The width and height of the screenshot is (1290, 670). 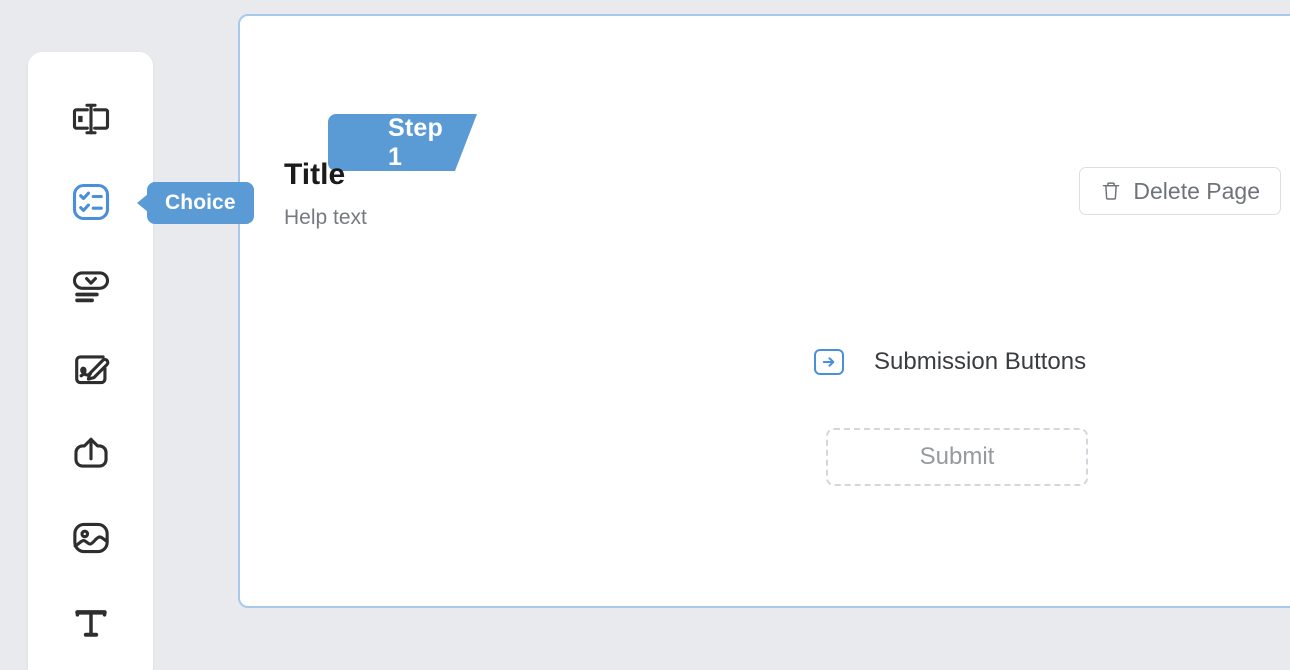 What do you see at coordinates (1111, 191) in the screenshot?
I see `trash-icon` at bounding box center [1111, 191].